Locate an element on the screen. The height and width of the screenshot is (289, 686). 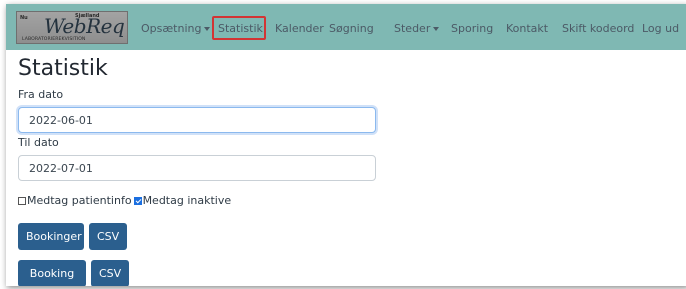
to-date-label: Til dato is located at coordinates (38, 142).